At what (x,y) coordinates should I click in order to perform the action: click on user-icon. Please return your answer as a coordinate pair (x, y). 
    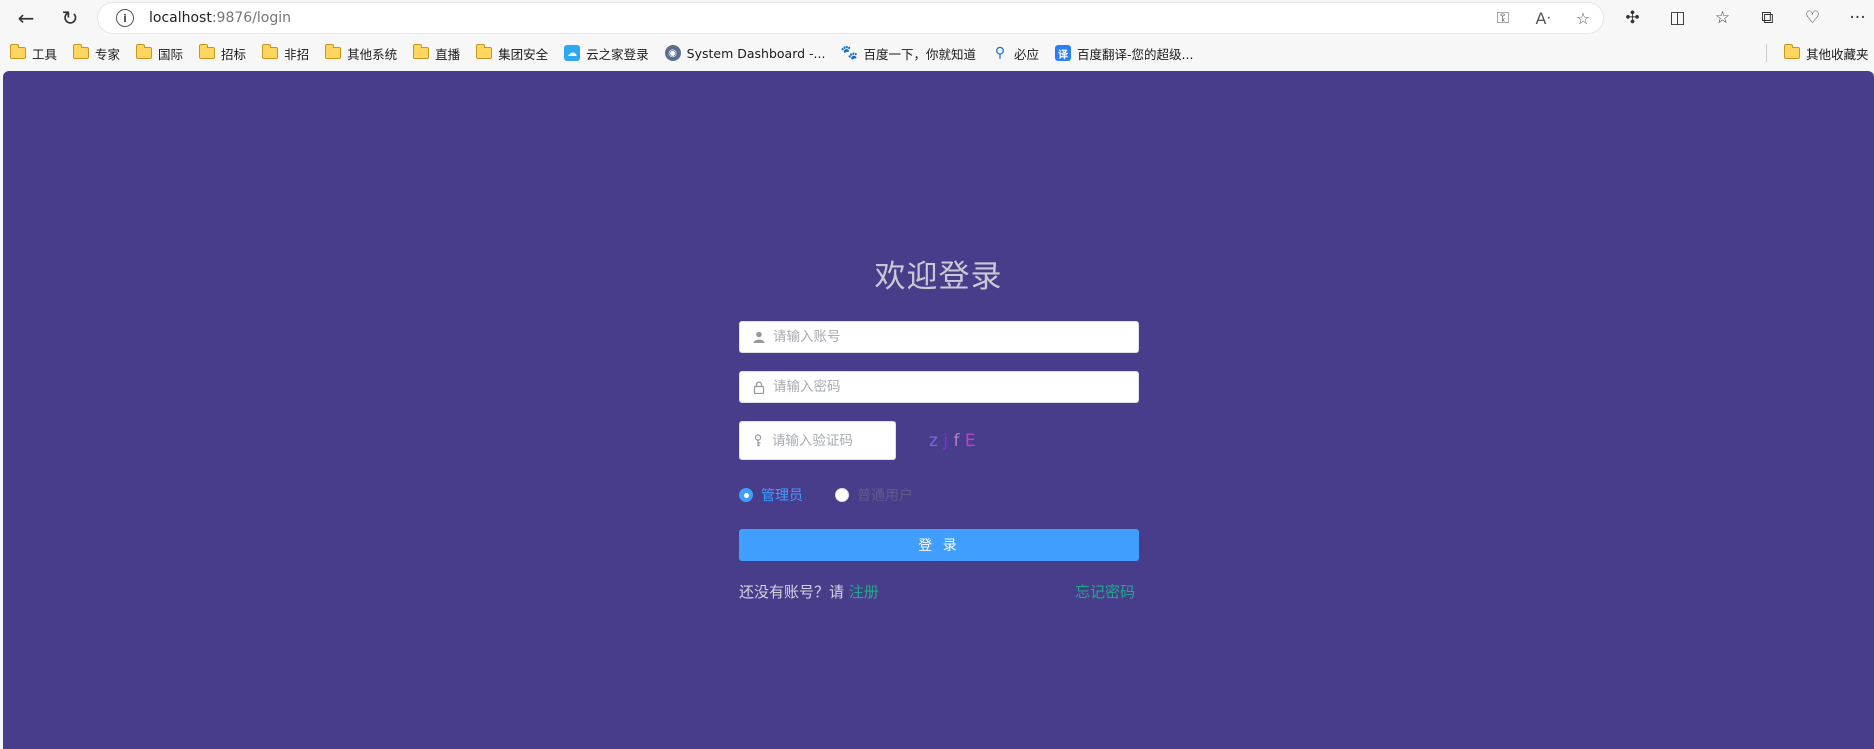
    Looking at the image, I should click on (759, 337).